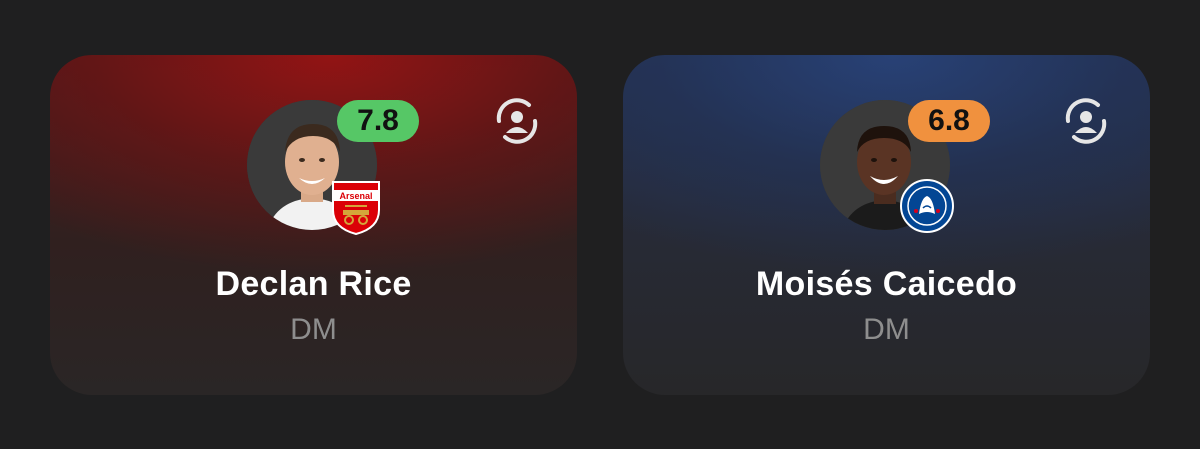  Describe the element at coordinates (378, 121) in the screenshot. I see `rating-badge: 7.8` at that location.